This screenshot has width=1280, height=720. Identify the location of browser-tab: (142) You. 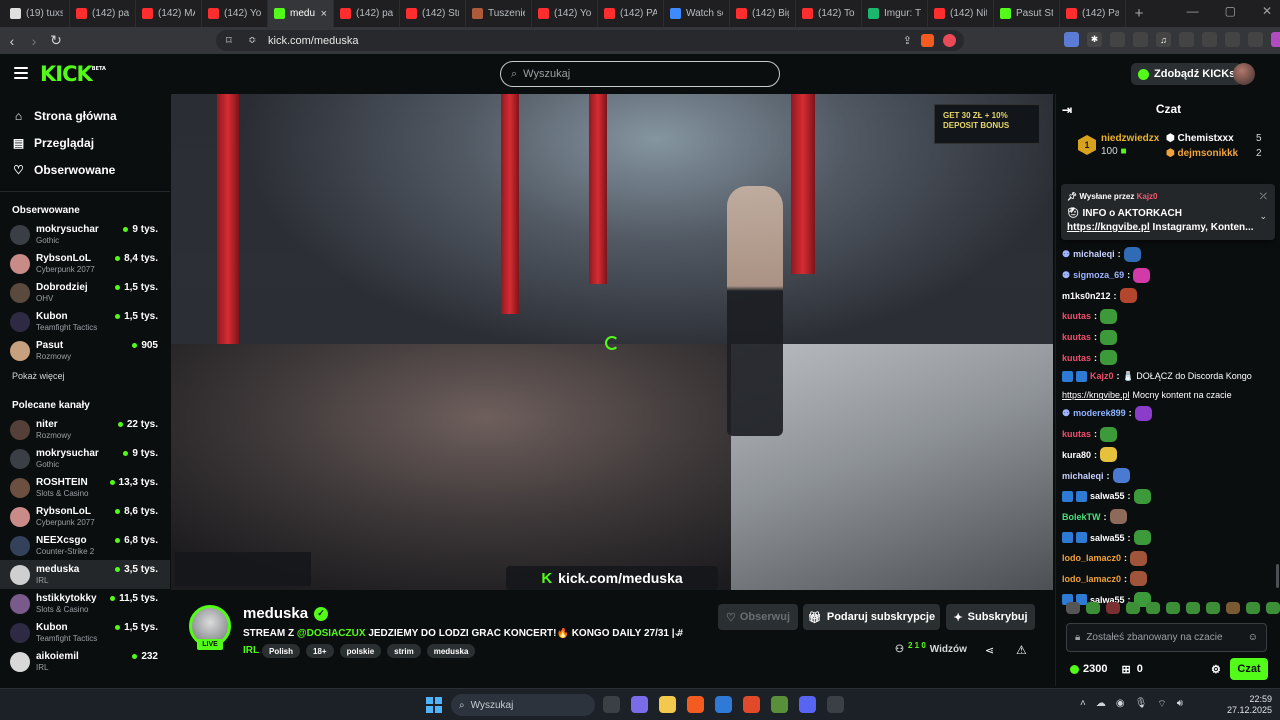
(235, 13).